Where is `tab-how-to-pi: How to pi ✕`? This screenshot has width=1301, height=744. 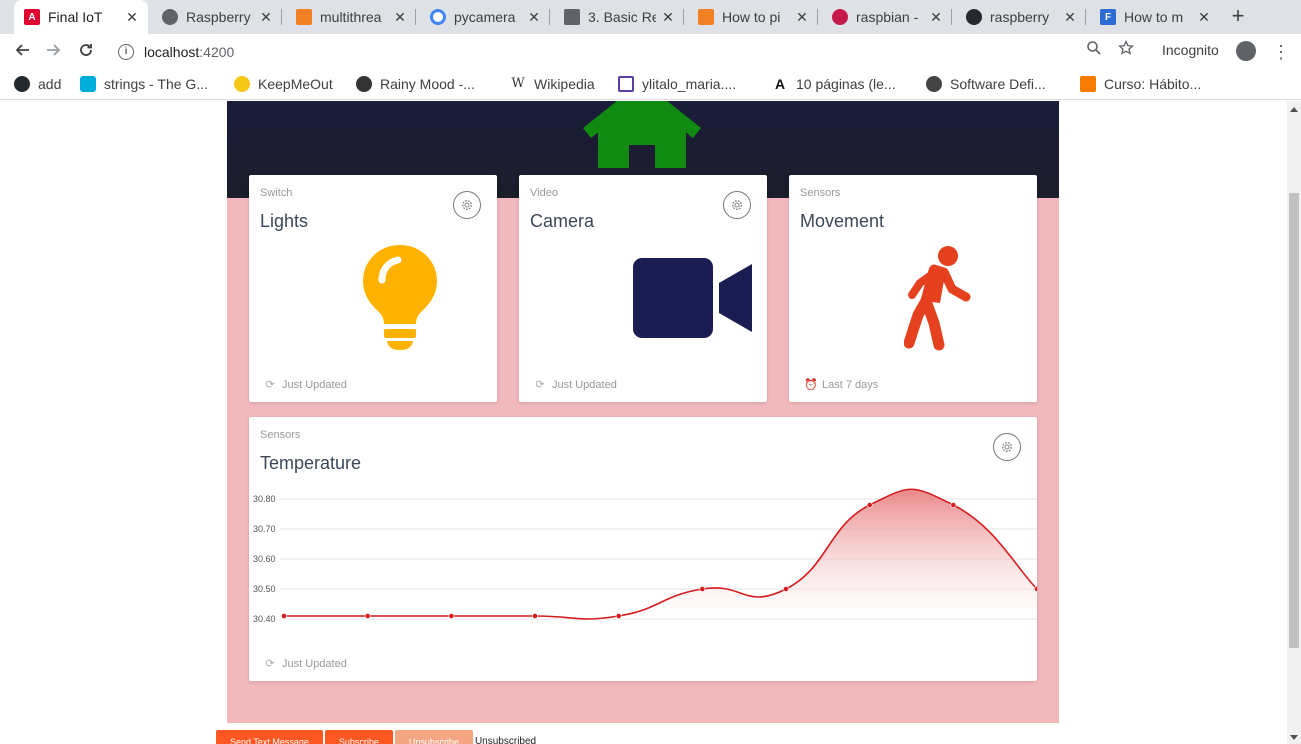 tab-how-to-pi: How to pi ✕ is located at coordinates (753, 17).